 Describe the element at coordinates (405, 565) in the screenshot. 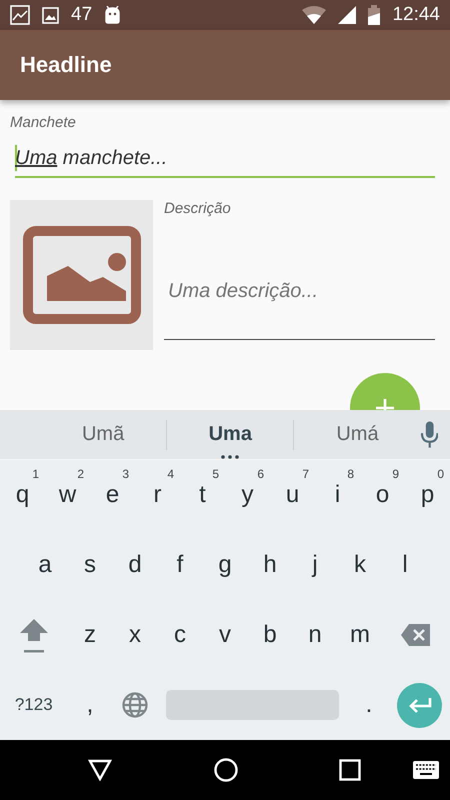

I see `key: l` at that location.